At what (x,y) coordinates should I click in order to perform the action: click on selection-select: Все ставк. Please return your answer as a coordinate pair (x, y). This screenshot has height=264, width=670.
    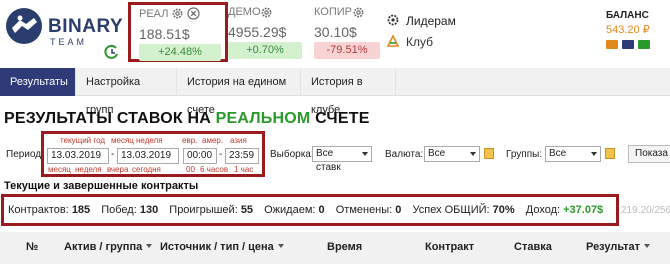
    Looking at the image, I should click on (342, 159).